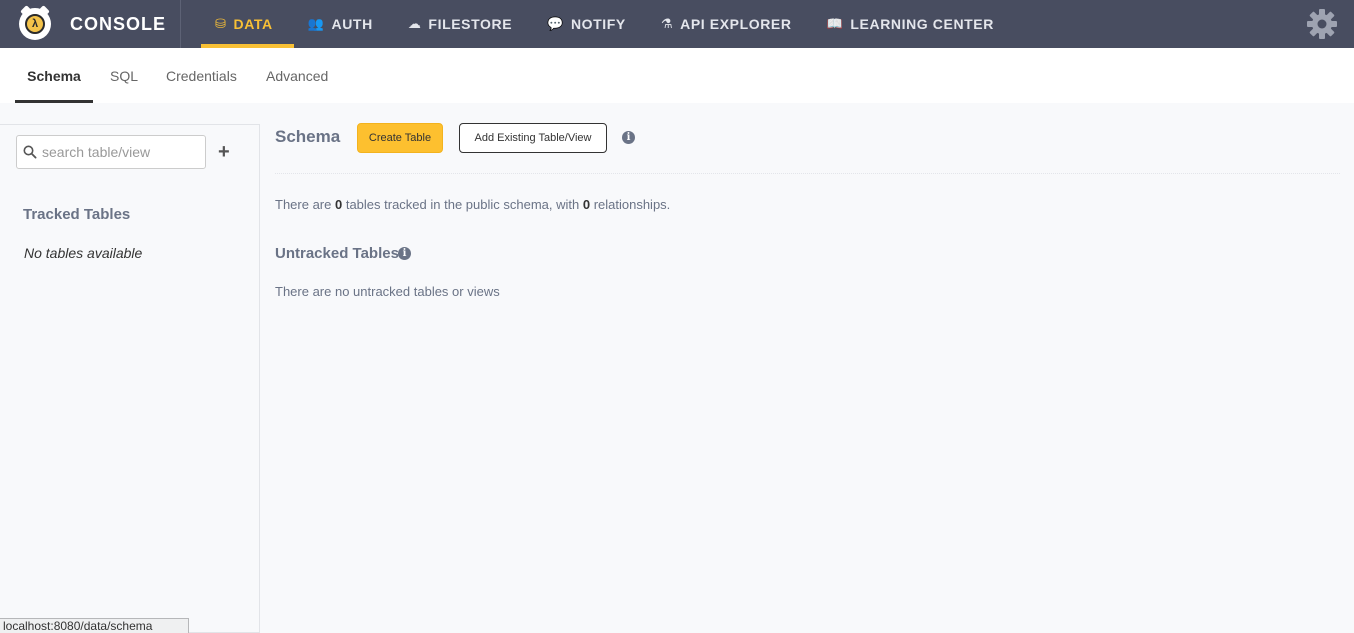 Image resolution: width=1354 pixels, height=633 pixels. What do you see at coordinates (305, 204) in the screenshot?
I see `summary-prefix: There are` at bounding box center [305, 204].